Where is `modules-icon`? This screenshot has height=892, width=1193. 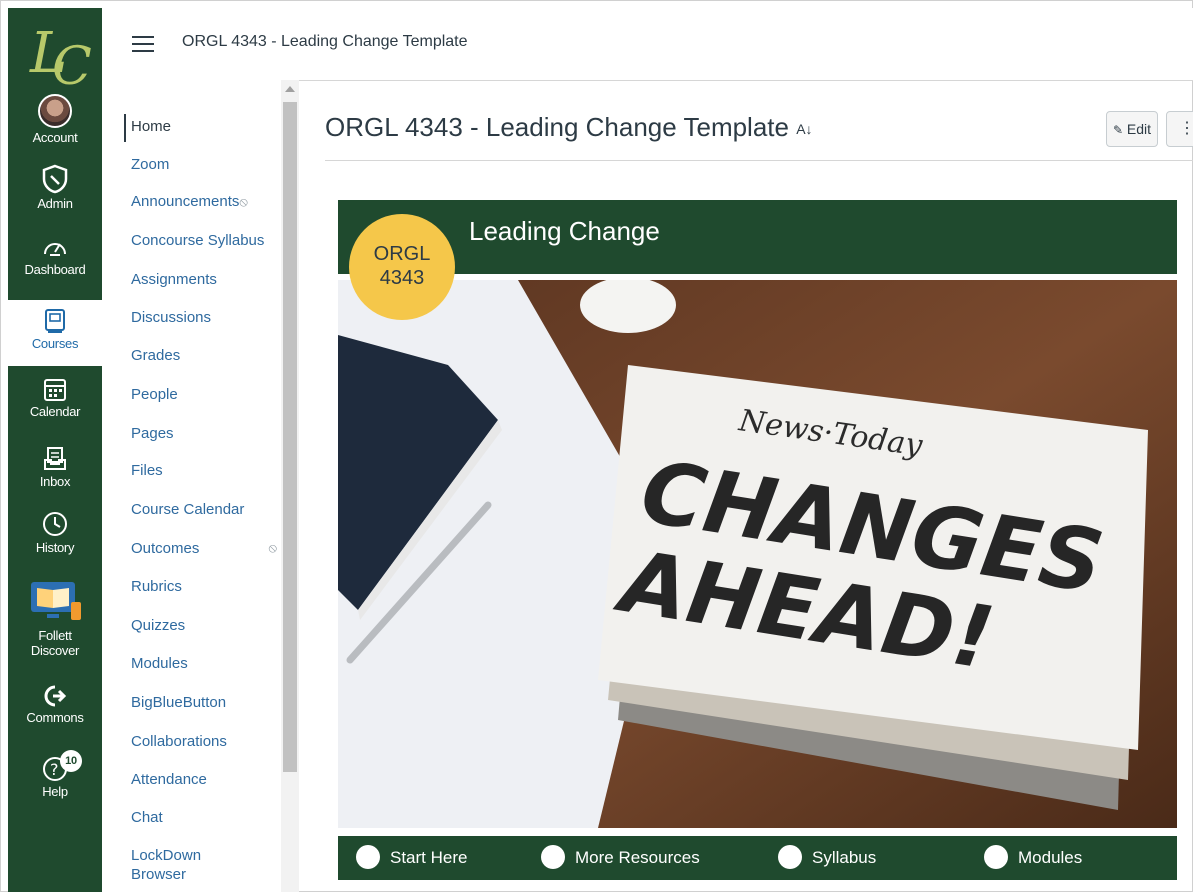 modules-icon is located at coordinates (996, 856).